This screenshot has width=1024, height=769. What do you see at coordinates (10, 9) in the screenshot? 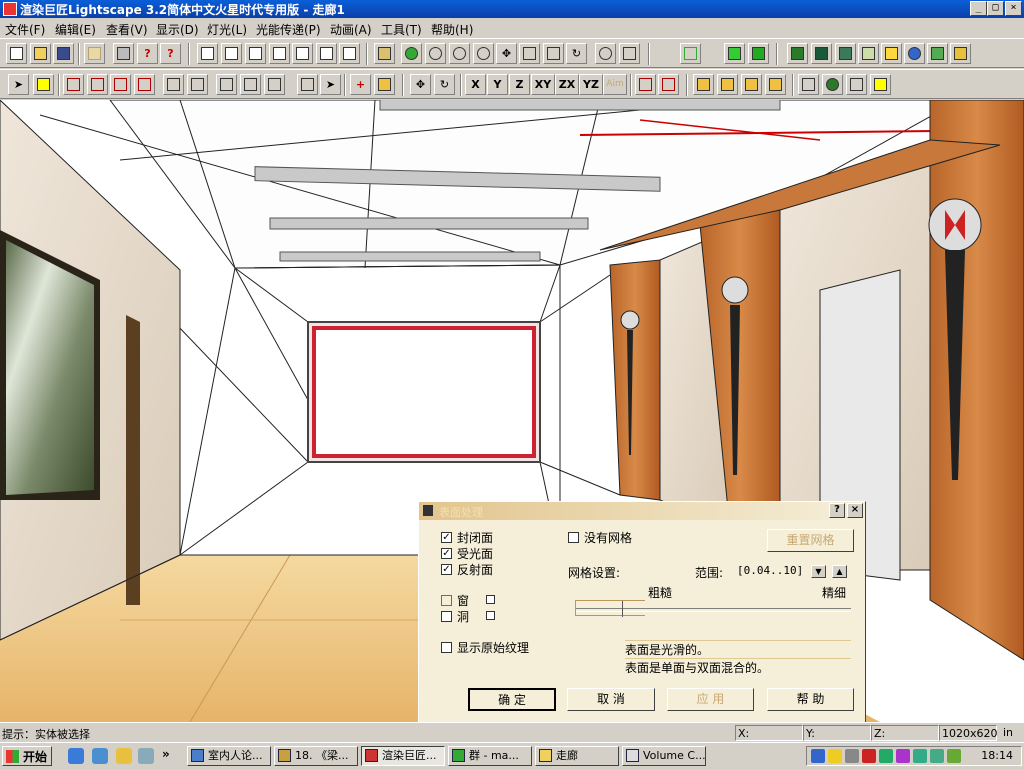
I see `app-icon` at bounding box center [10, 9].